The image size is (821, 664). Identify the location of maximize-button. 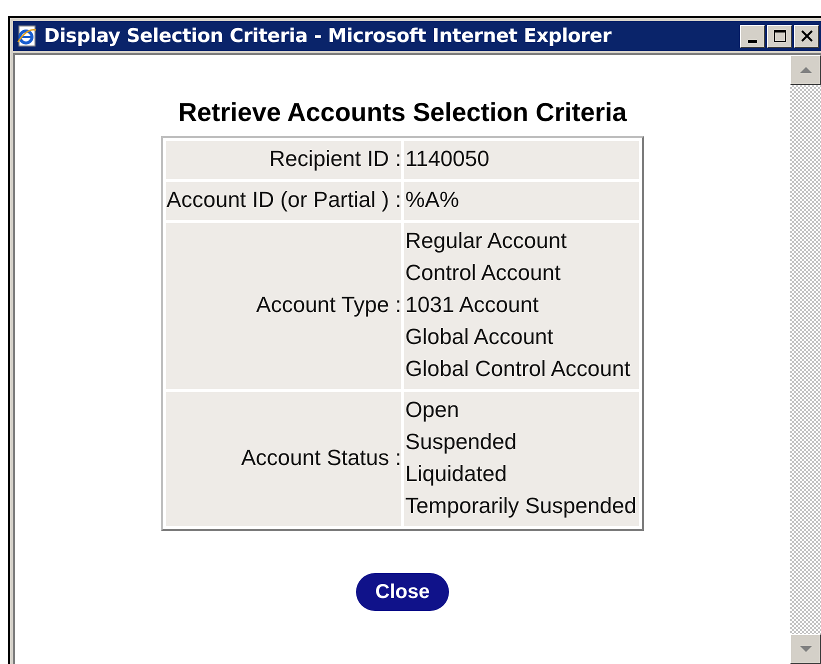
(779, 36).